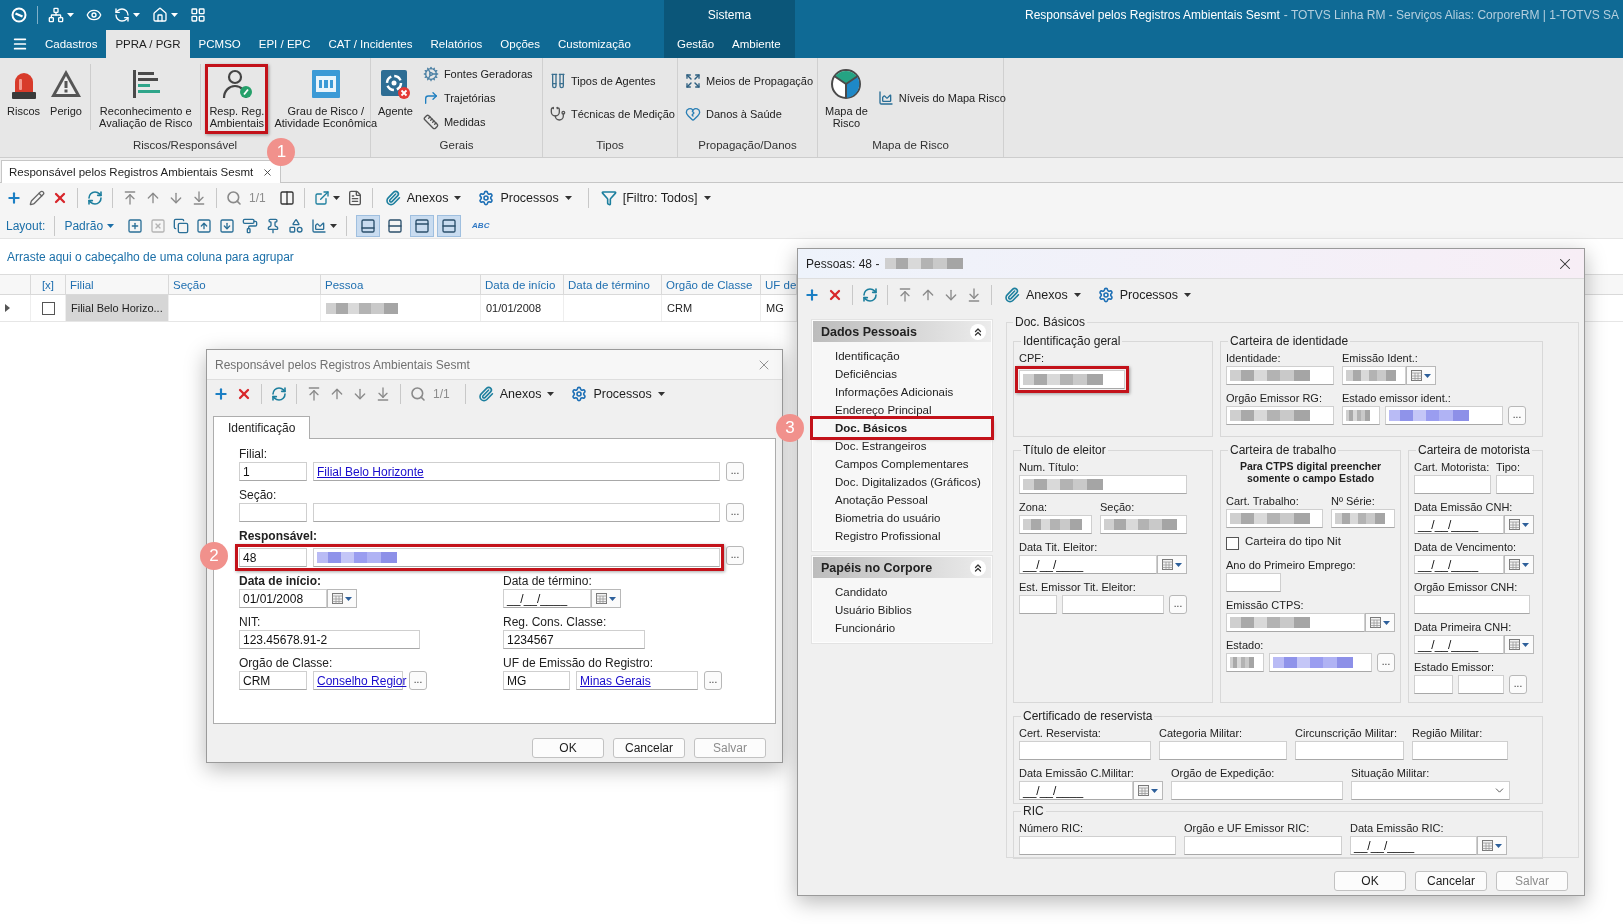 Image resolution: width=1623 pixels, height=924 pixels. Describe the element at coordinates (456, 44) in the screenshot. I see `ribbon-tab: Relatórios` at that location.